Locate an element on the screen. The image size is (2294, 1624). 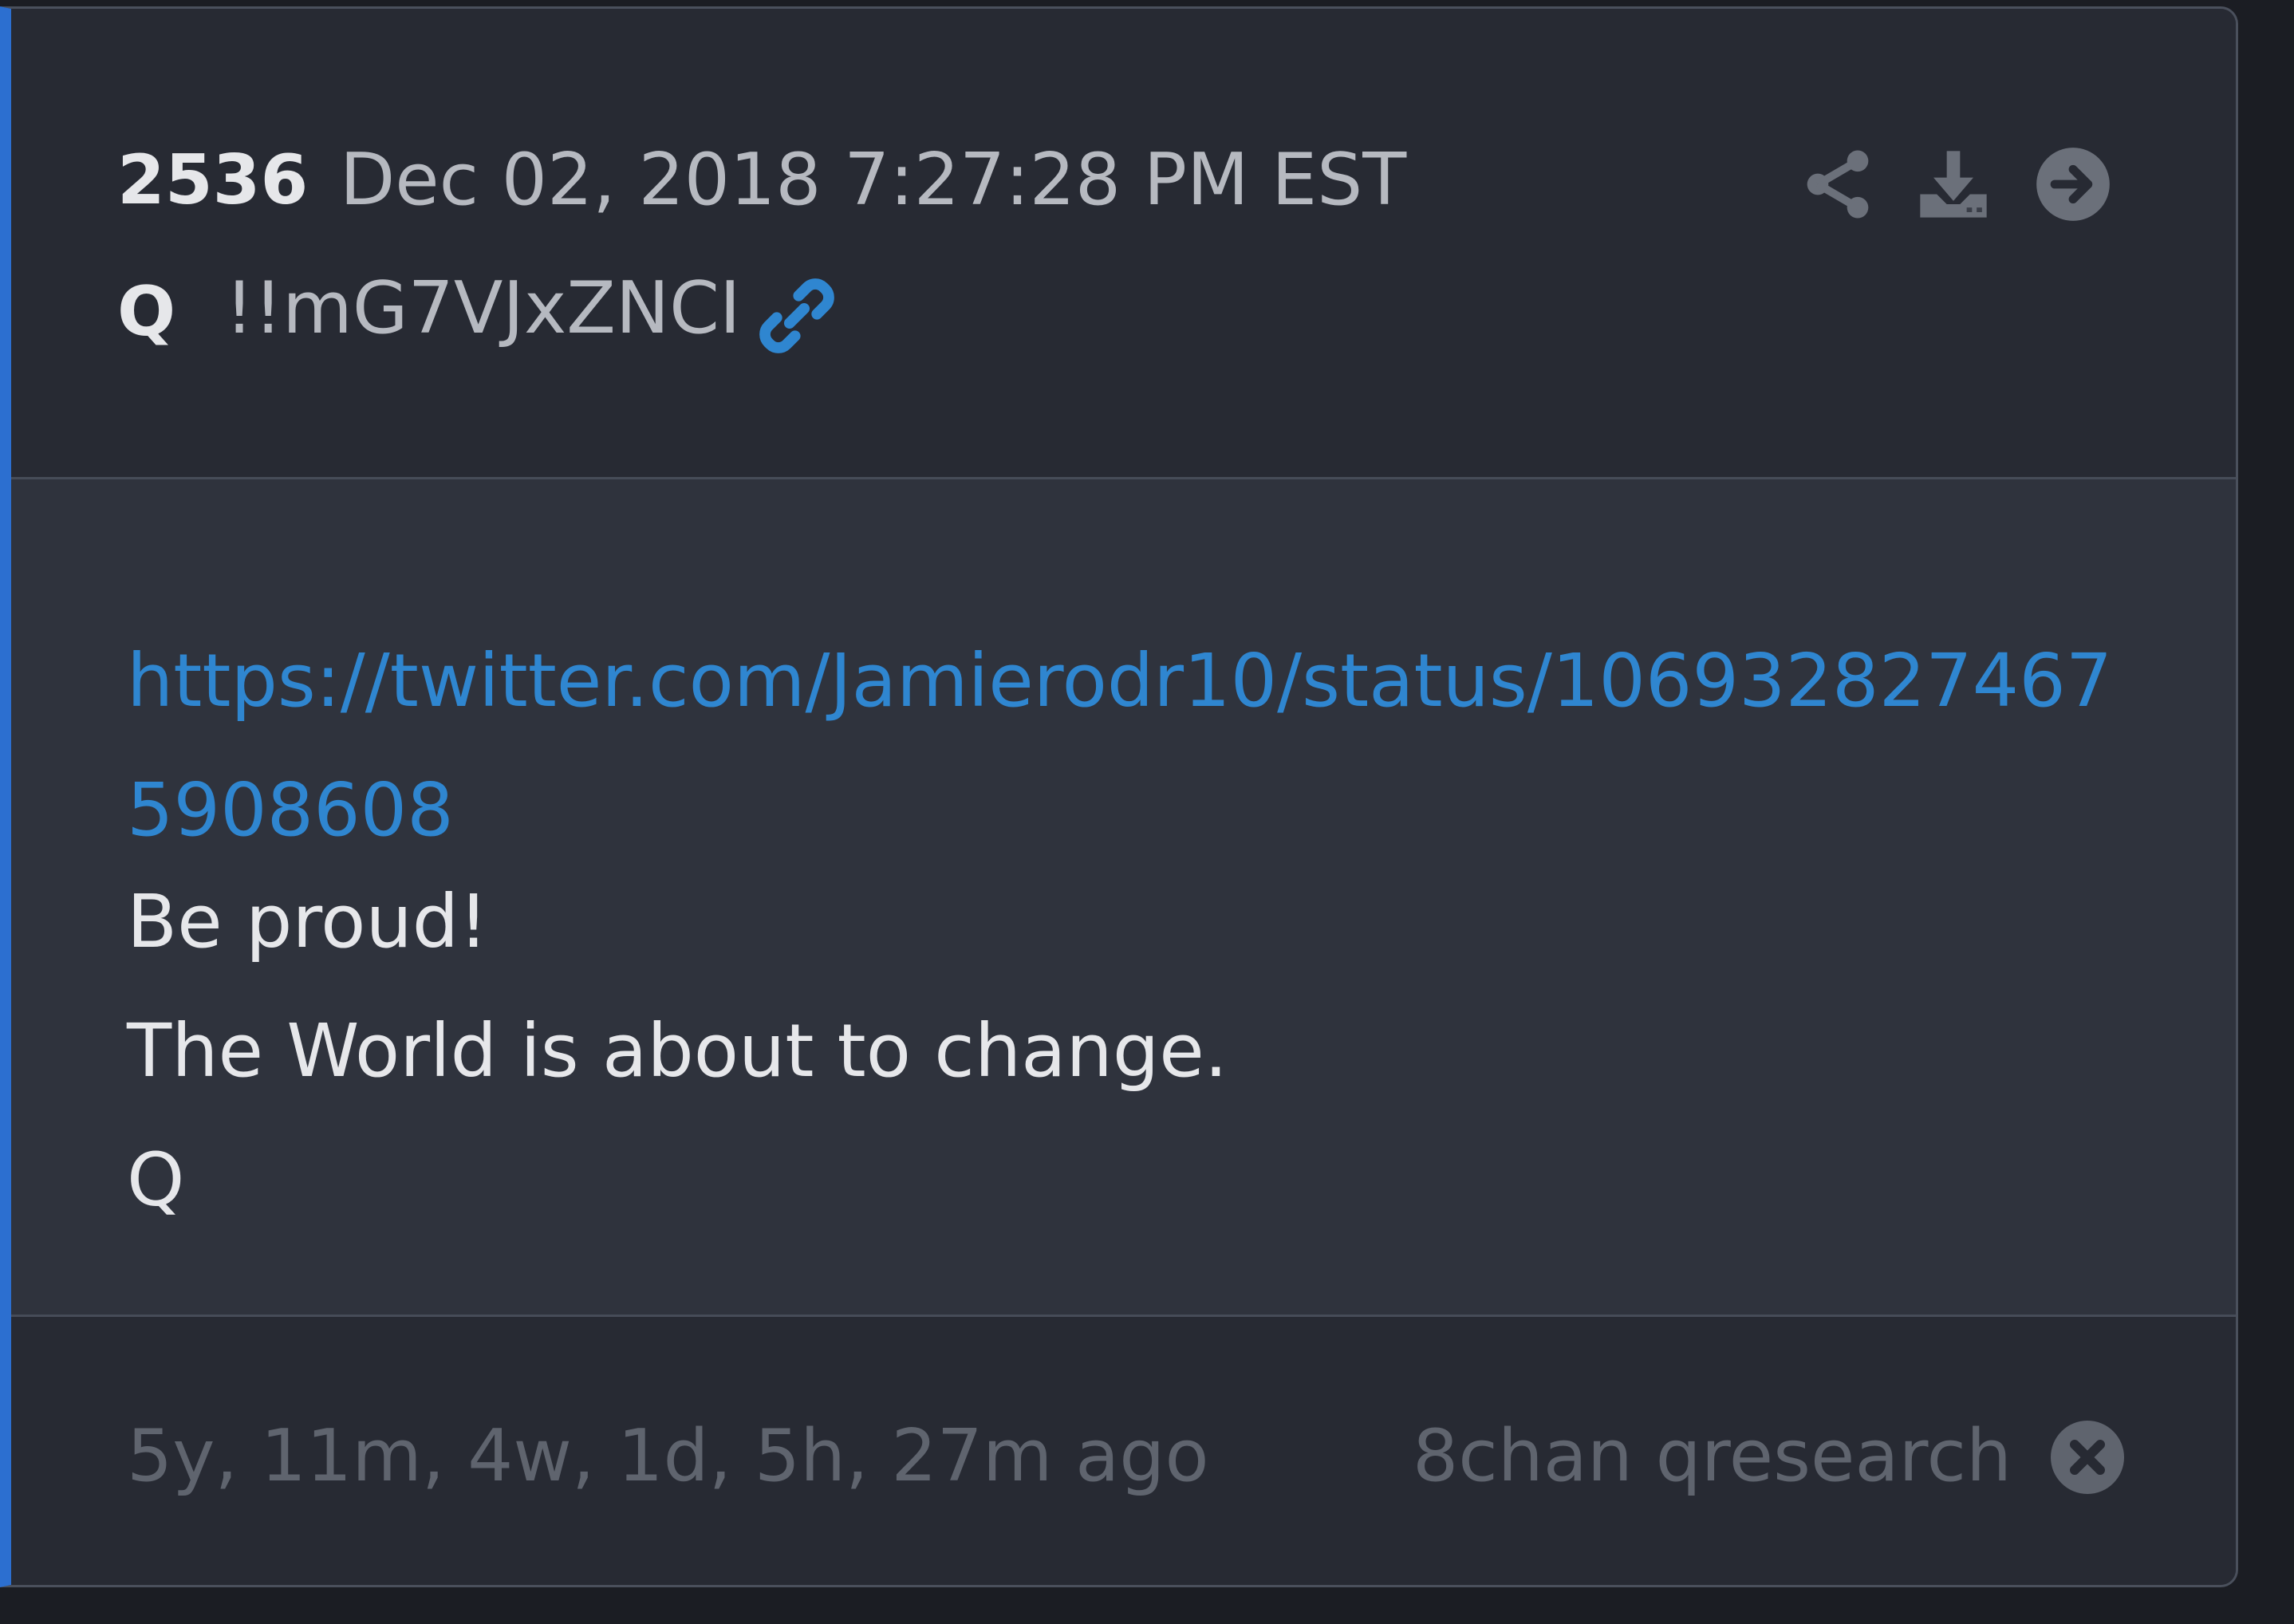
author-tripcode: !!mG7VJxZNCI is located at coordinates (483, 308).